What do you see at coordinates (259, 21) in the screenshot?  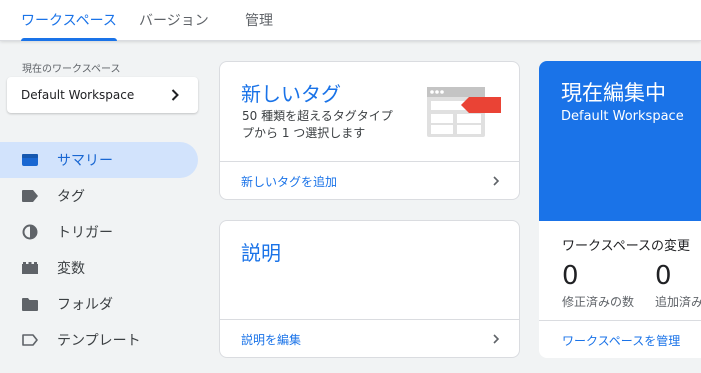 I see `tab-admin-label: 管理` at bounding box center [259, 21].